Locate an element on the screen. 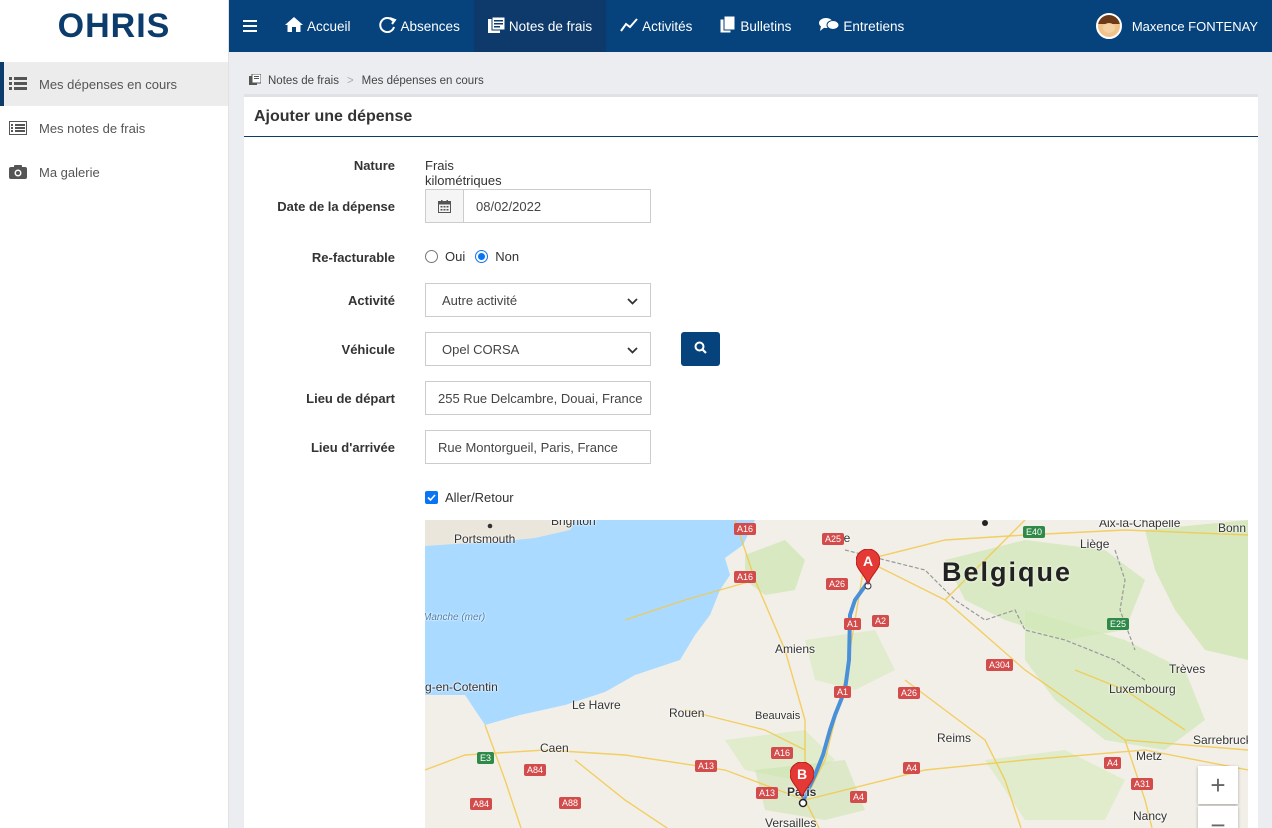 Image resolution: width=1272 pixels, height=828 pixels. logo-text: OHRIS is located at coordinates (114, 25).